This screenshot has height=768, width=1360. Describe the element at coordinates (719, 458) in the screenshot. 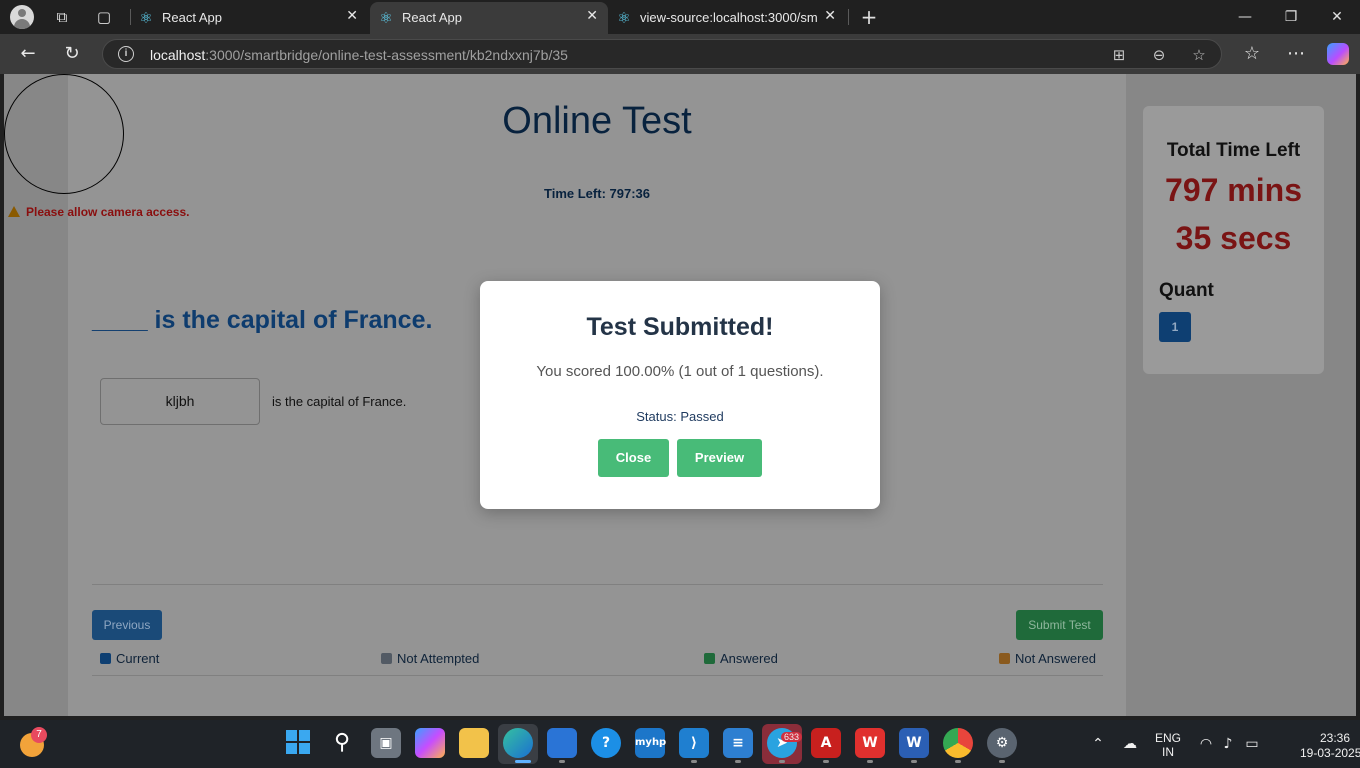

I see `preview-button: Preview` at that location.